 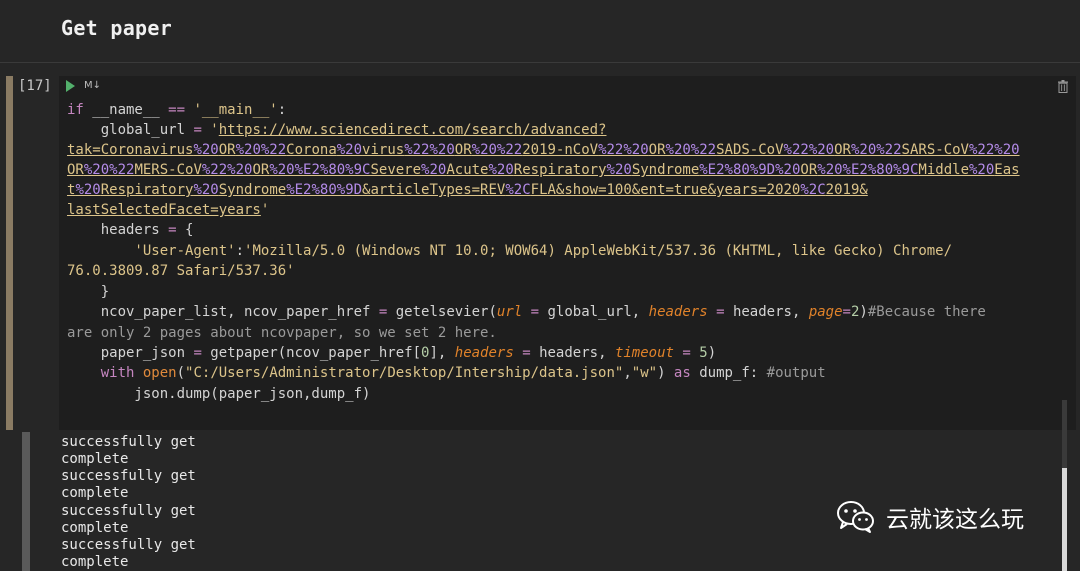 I want to click on url-segment: SARS-CoV, so click(x=935, y=150).